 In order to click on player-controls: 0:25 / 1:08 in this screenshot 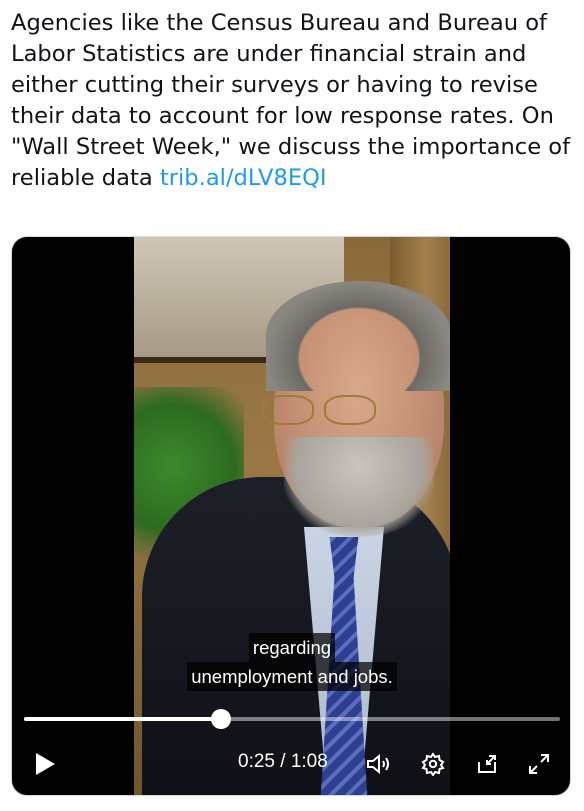, I will do `click(291, 765)`.